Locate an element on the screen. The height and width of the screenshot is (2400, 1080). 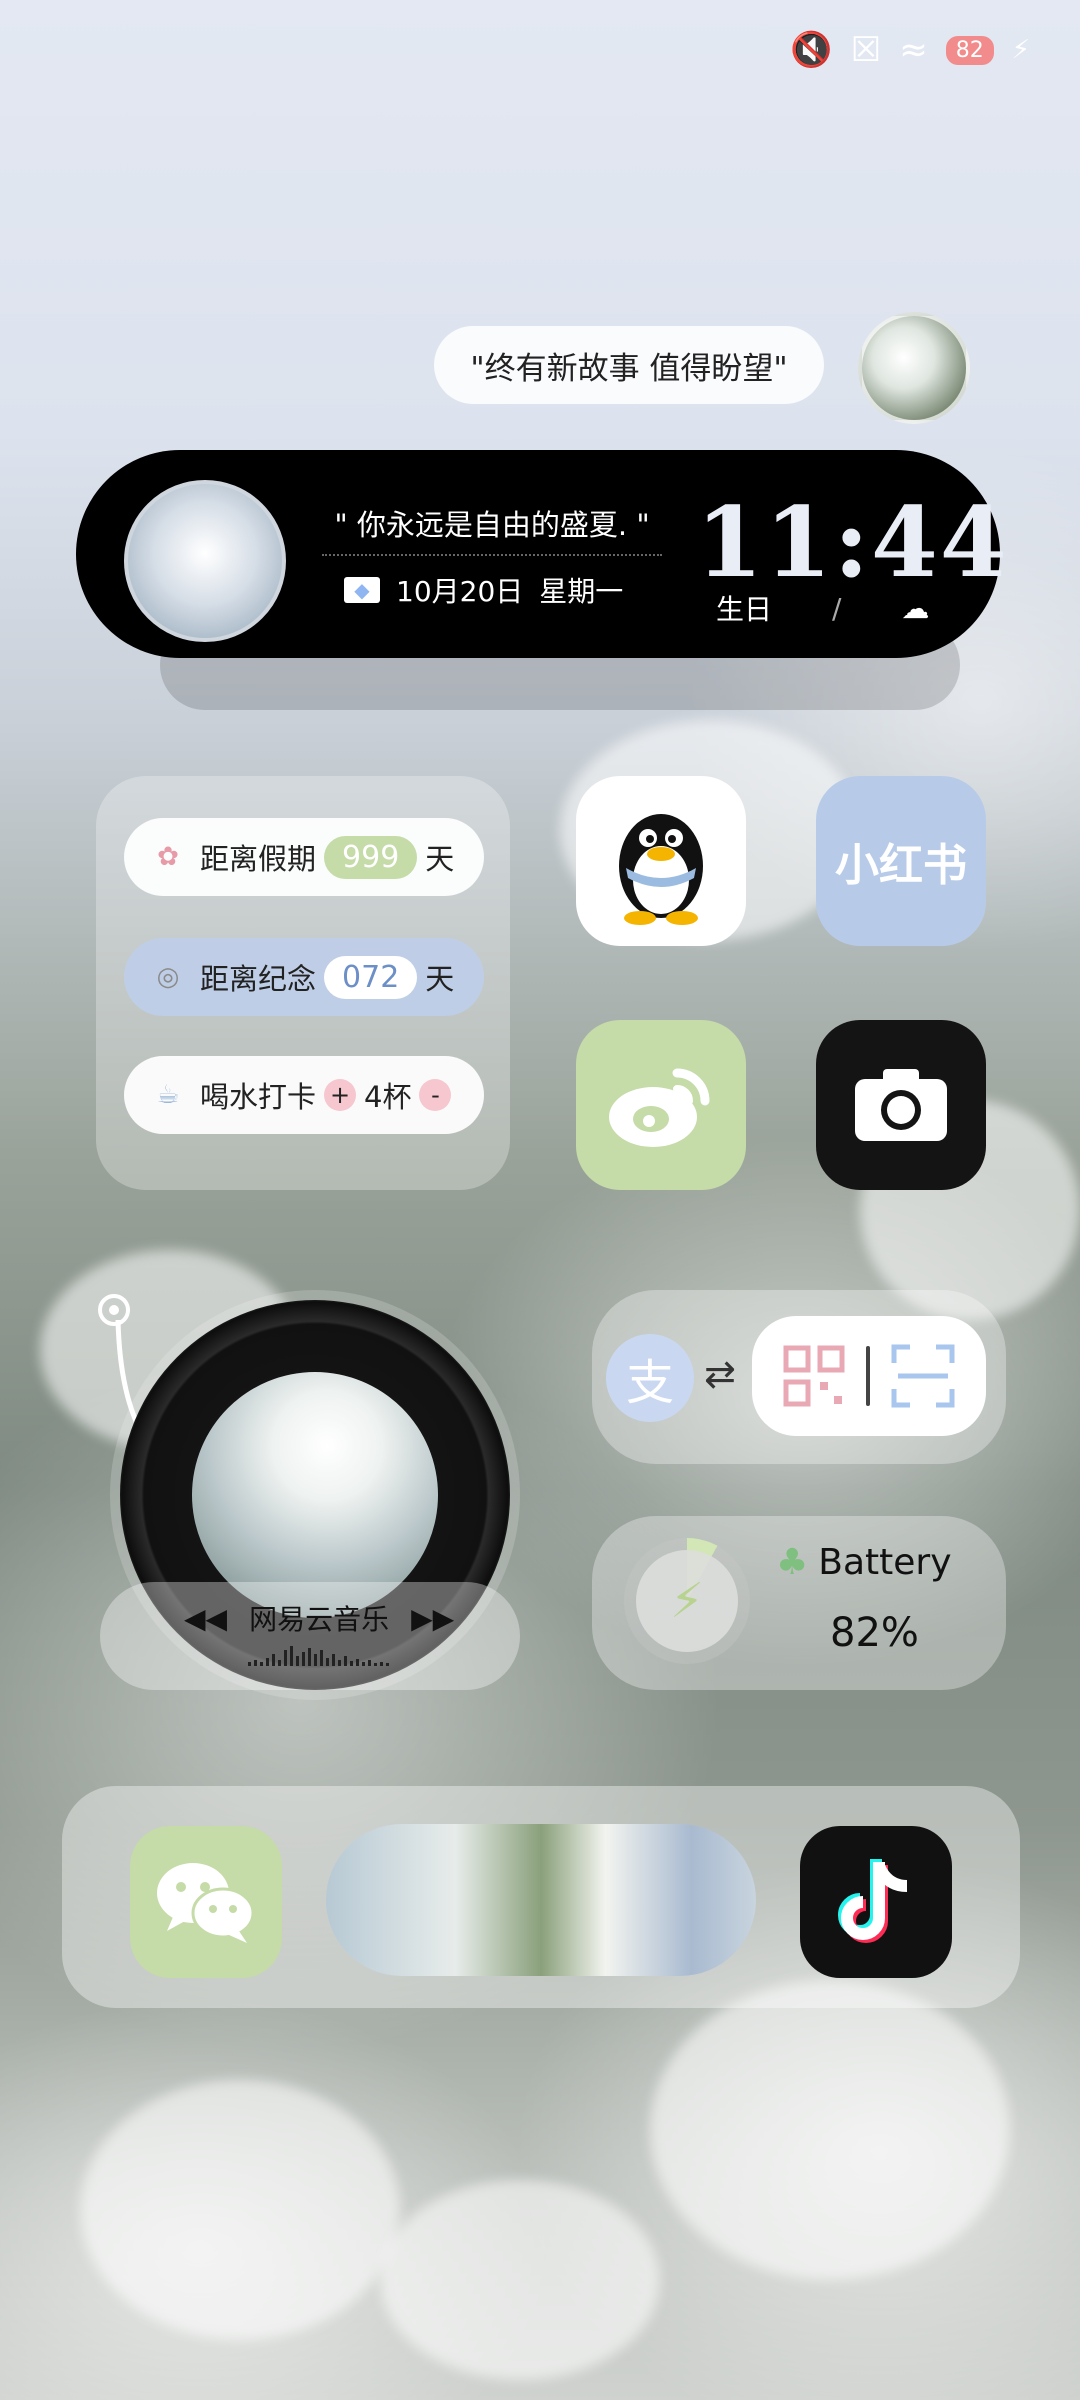
wechat-icon is located at coordinates (206, 1903).